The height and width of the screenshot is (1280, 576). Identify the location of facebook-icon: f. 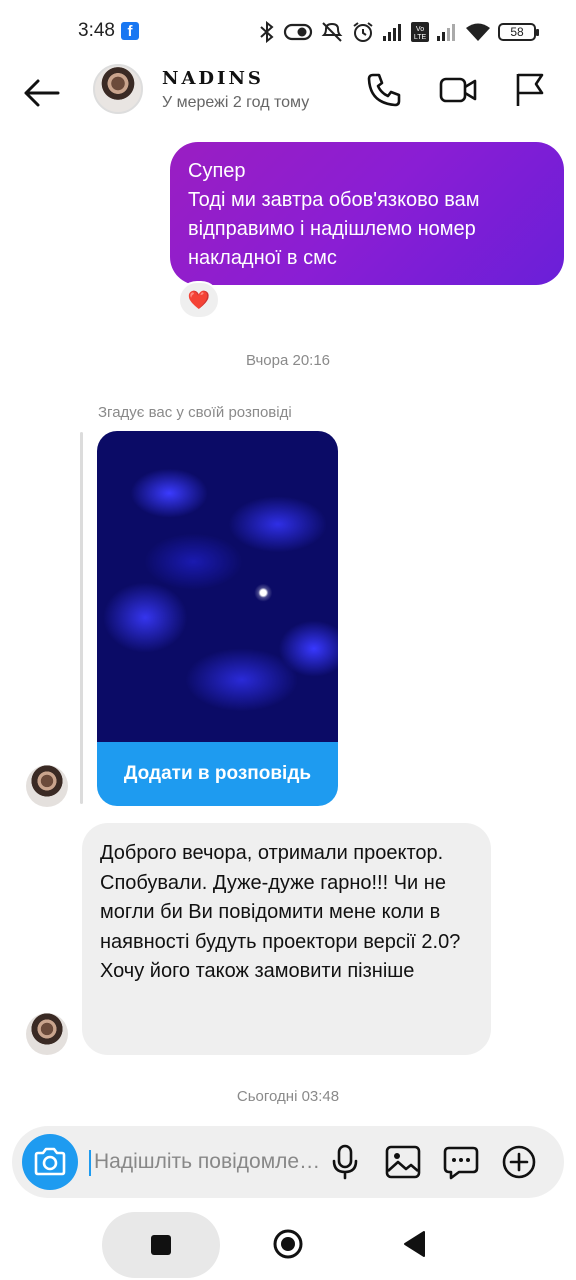
(130, 31).